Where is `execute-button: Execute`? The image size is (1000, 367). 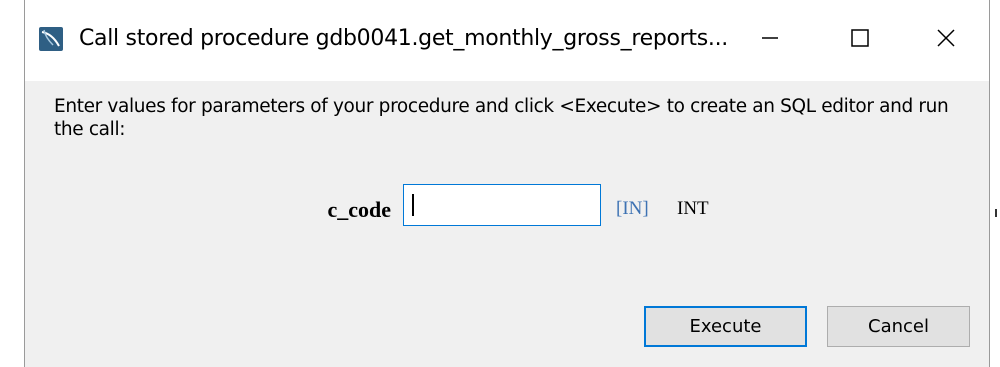 execute-button: Execute is located at coordinates (725, 326).